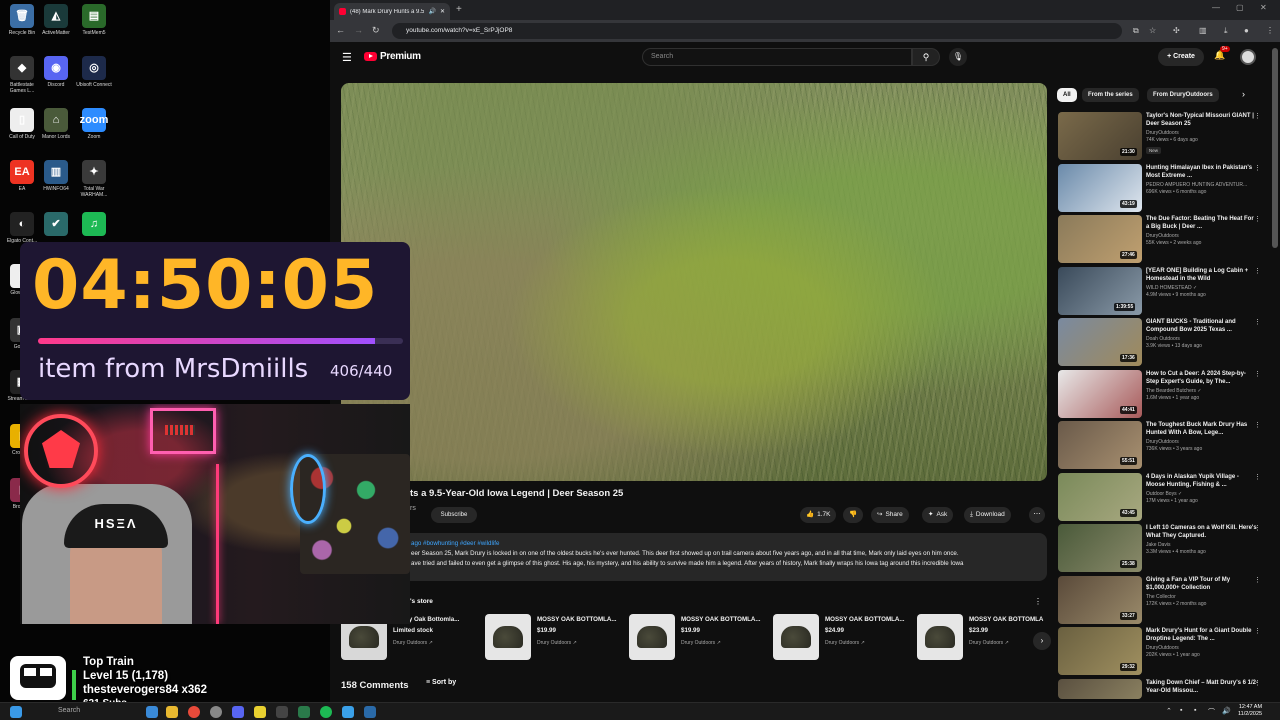  Describe the element at coordinates (56, 124) in the screenshot. I see `desktop-icon: ⌂ Manor Lords` at that location.